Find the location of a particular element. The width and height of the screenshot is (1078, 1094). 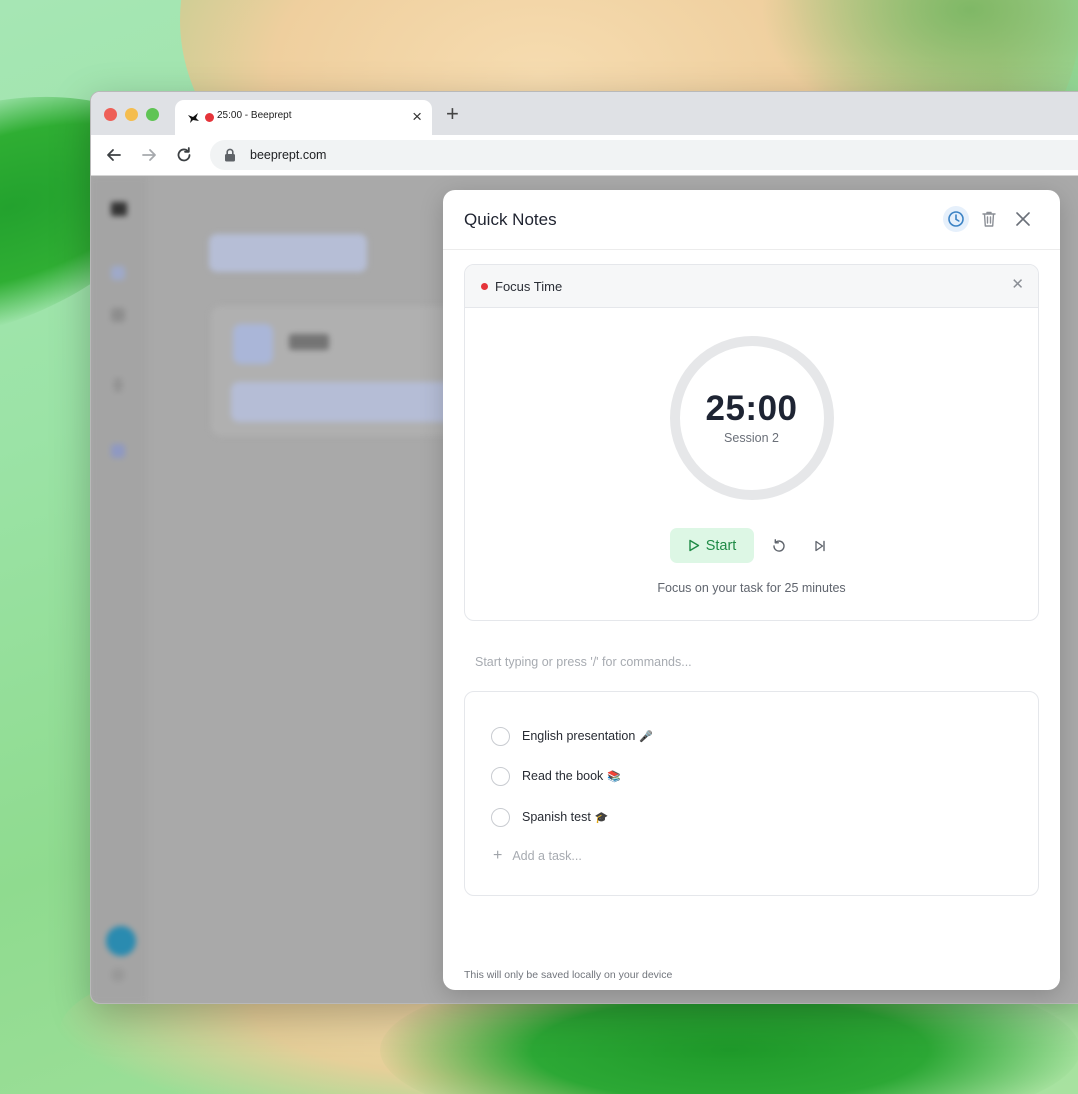

task-label: English presentation is located at coordinates (579, 736).